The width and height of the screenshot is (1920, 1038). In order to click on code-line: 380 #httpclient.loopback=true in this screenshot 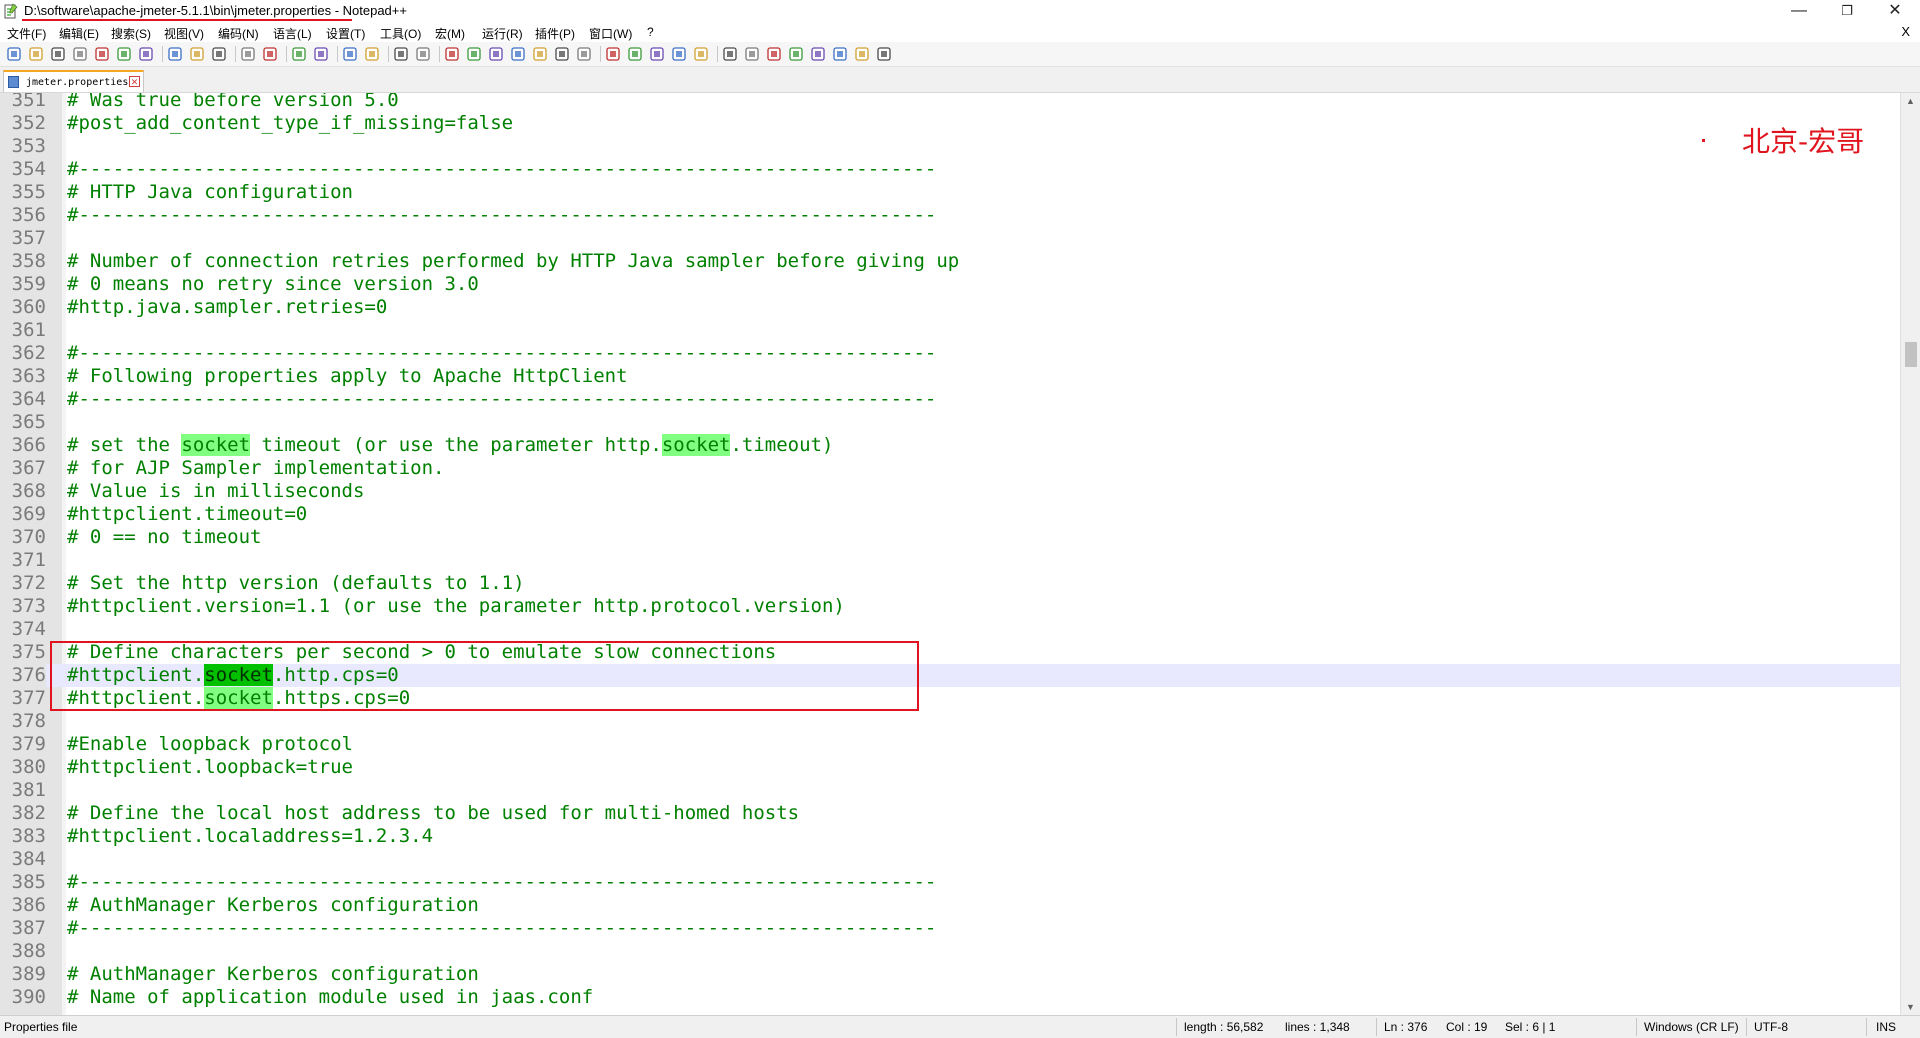, I will do `click(950, 767)`.